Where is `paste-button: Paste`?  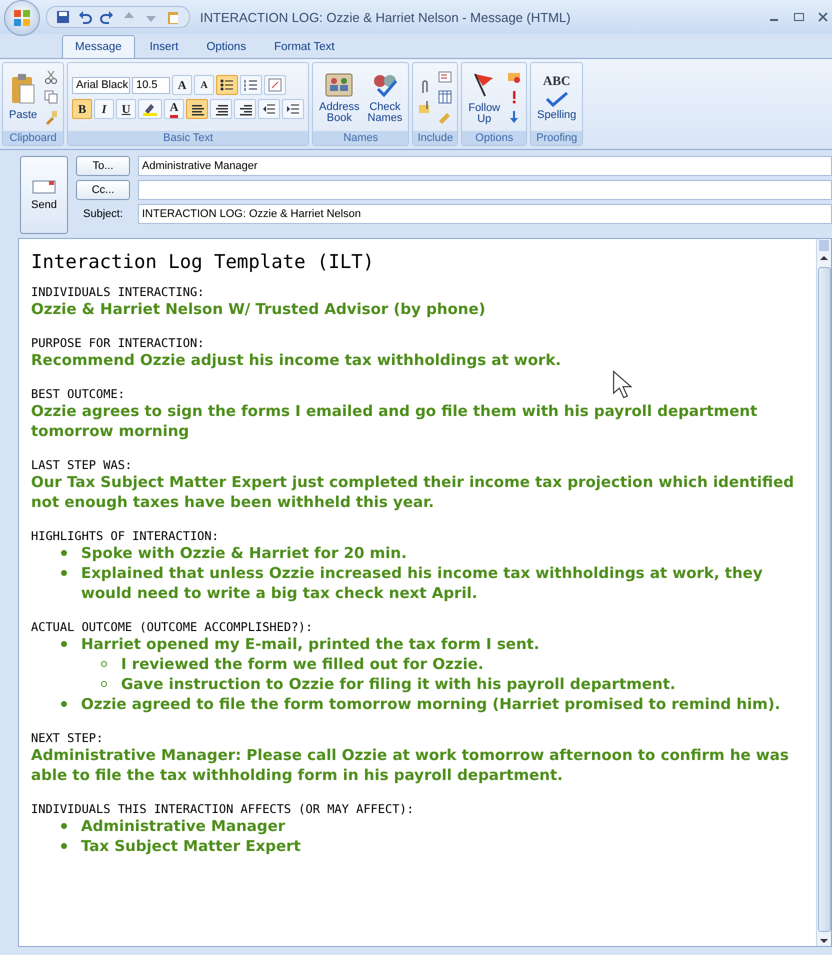 paste-button: Paste is located at coordinates (23, 97).